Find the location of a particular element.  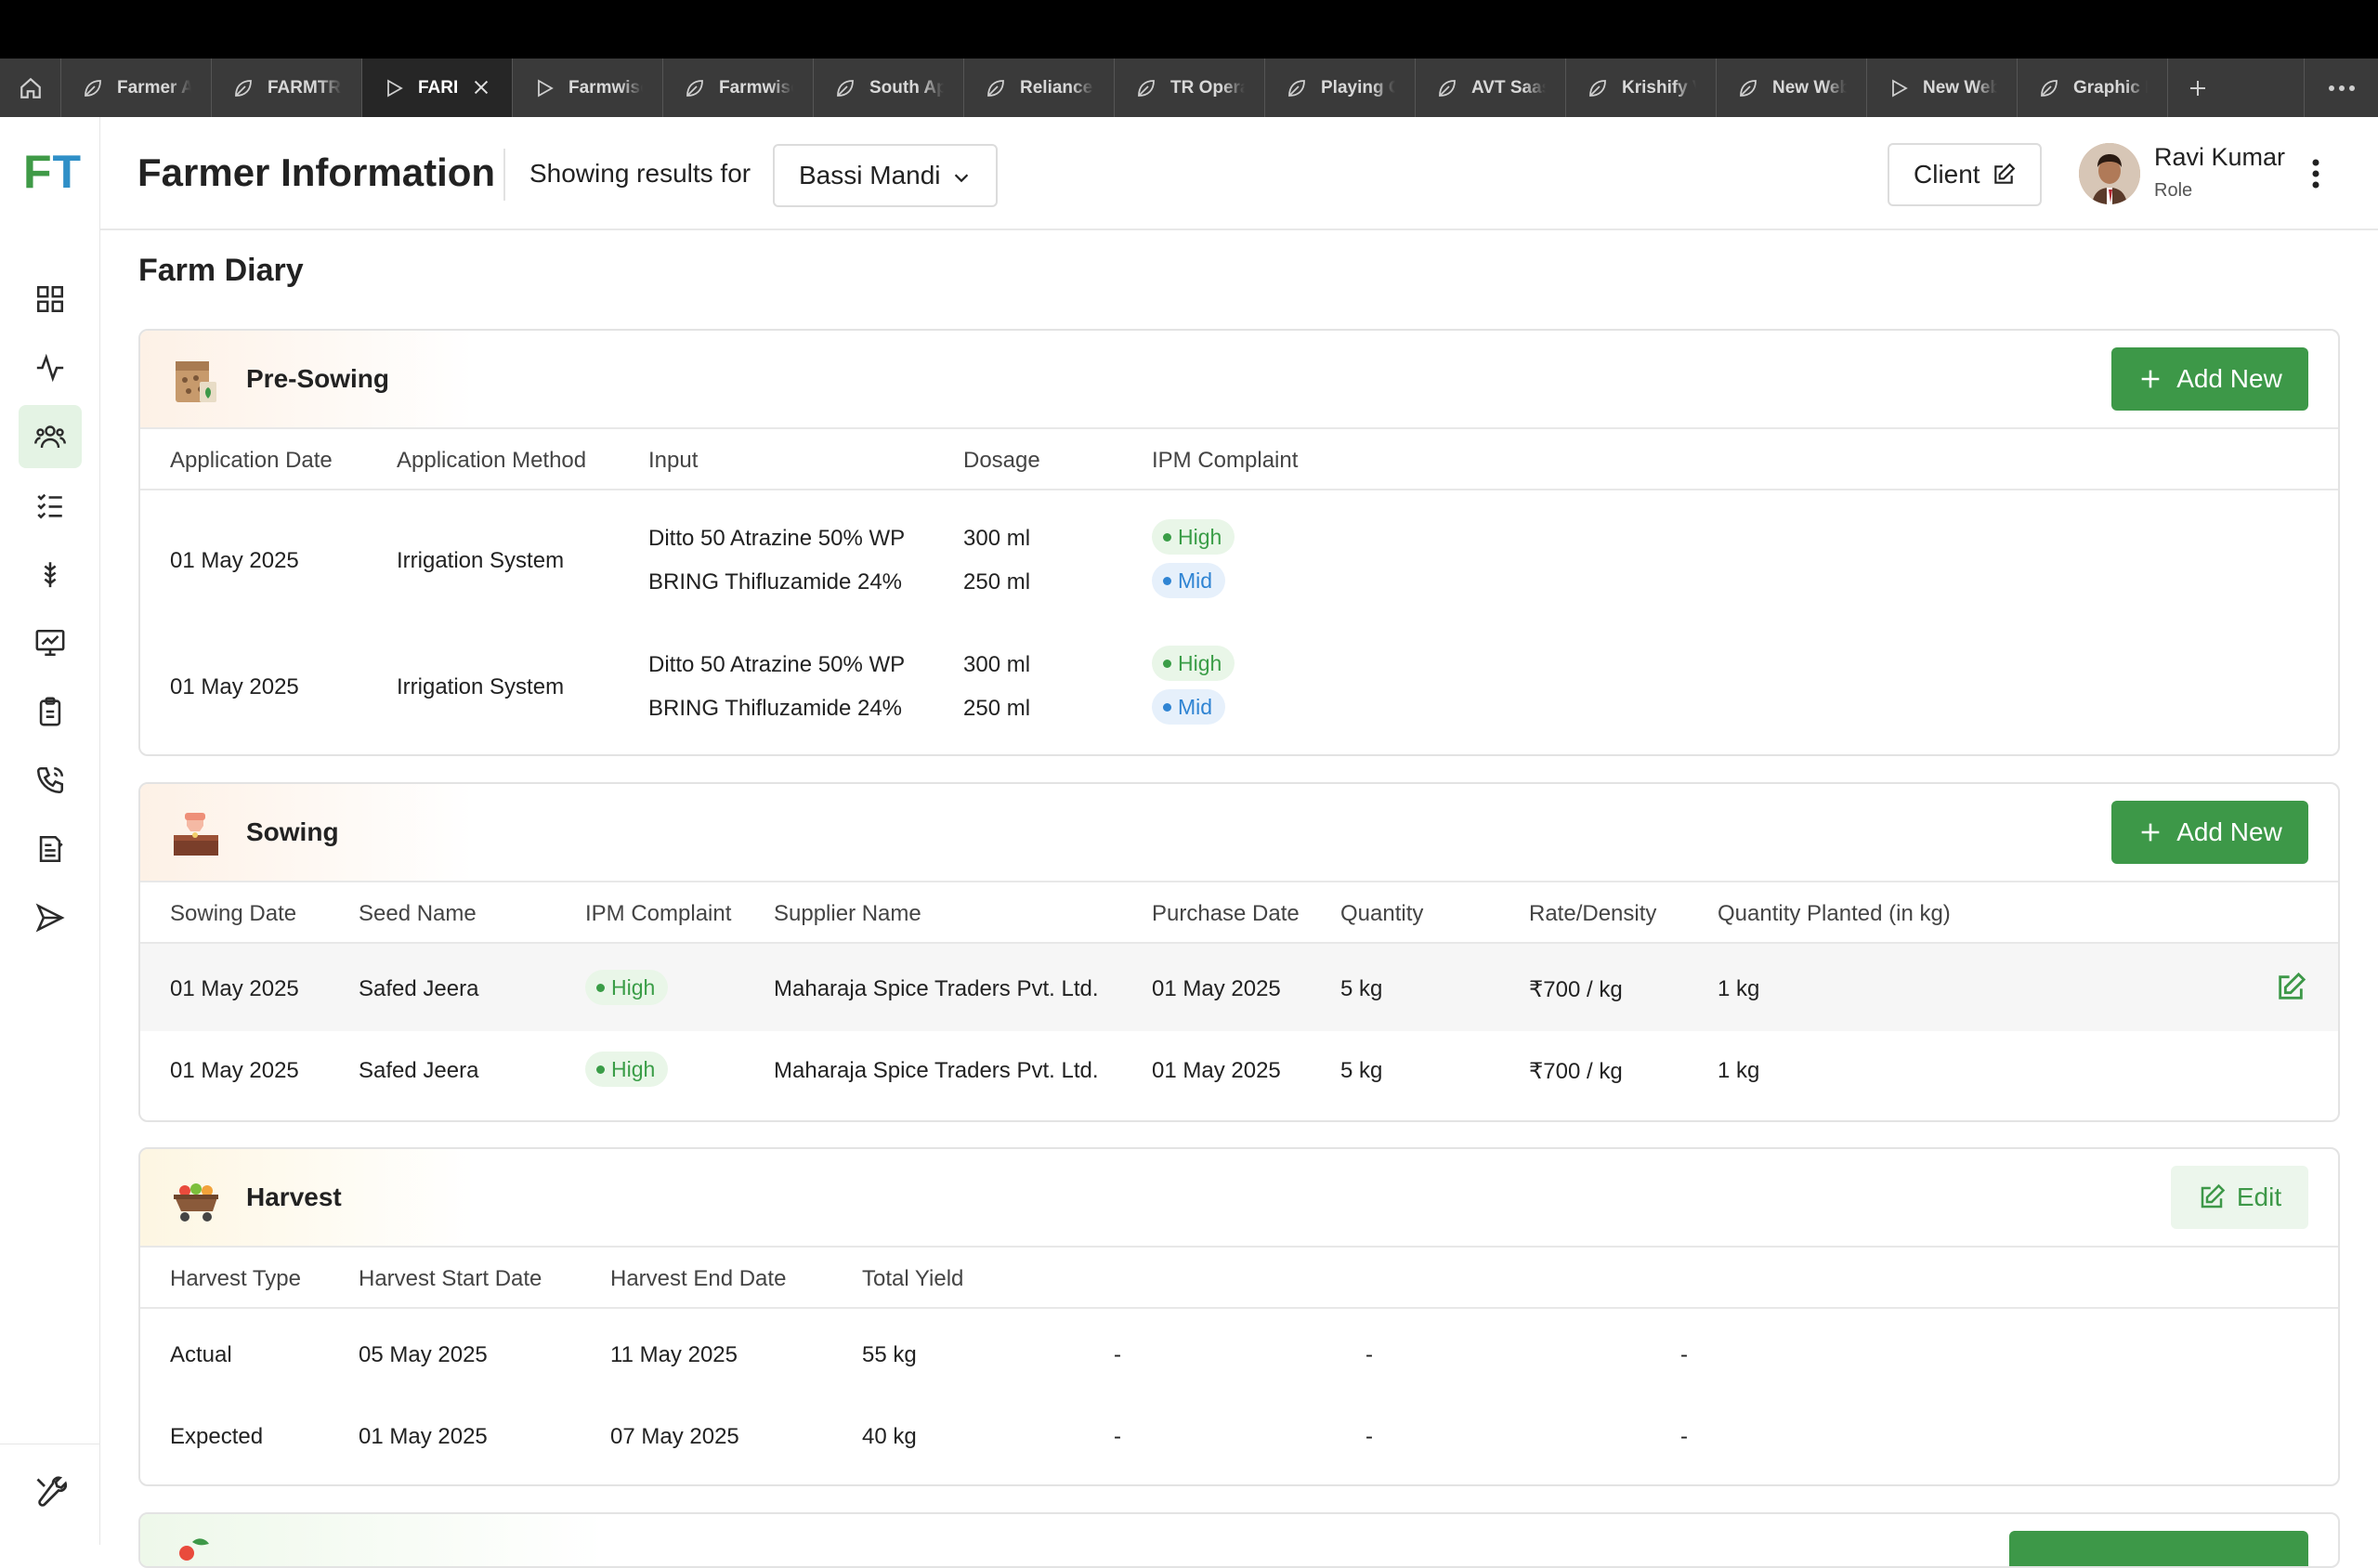

more-horizontal-icon is located at coordinates (2341, 88).